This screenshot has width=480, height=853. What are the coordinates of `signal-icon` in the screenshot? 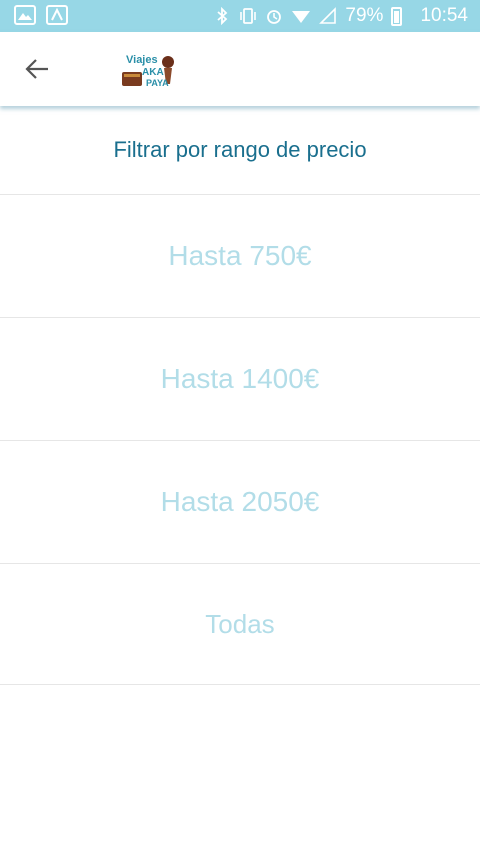 It's located at (328, 15).